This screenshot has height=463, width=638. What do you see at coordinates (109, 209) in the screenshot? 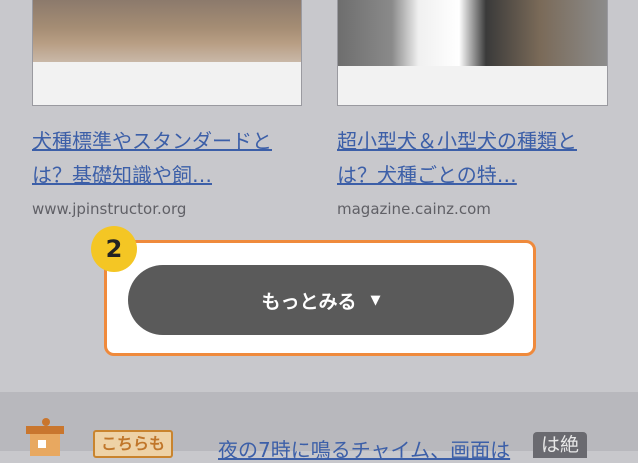
I see `article-domain: www.jpinstructor.org` at bounding box center [109, 209].